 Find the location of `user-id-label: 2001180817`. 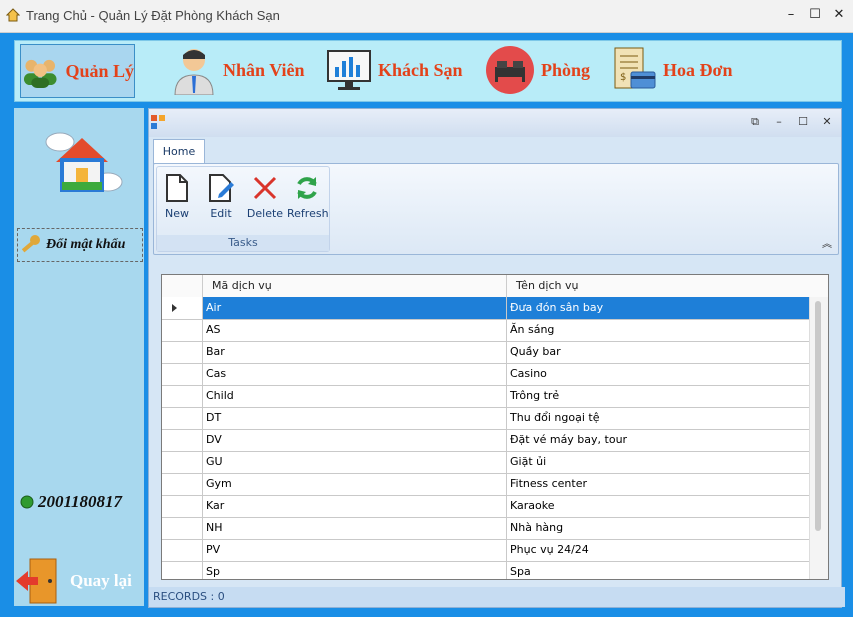

user-id-label: 2001180817 is located at coordinates (80, 501).